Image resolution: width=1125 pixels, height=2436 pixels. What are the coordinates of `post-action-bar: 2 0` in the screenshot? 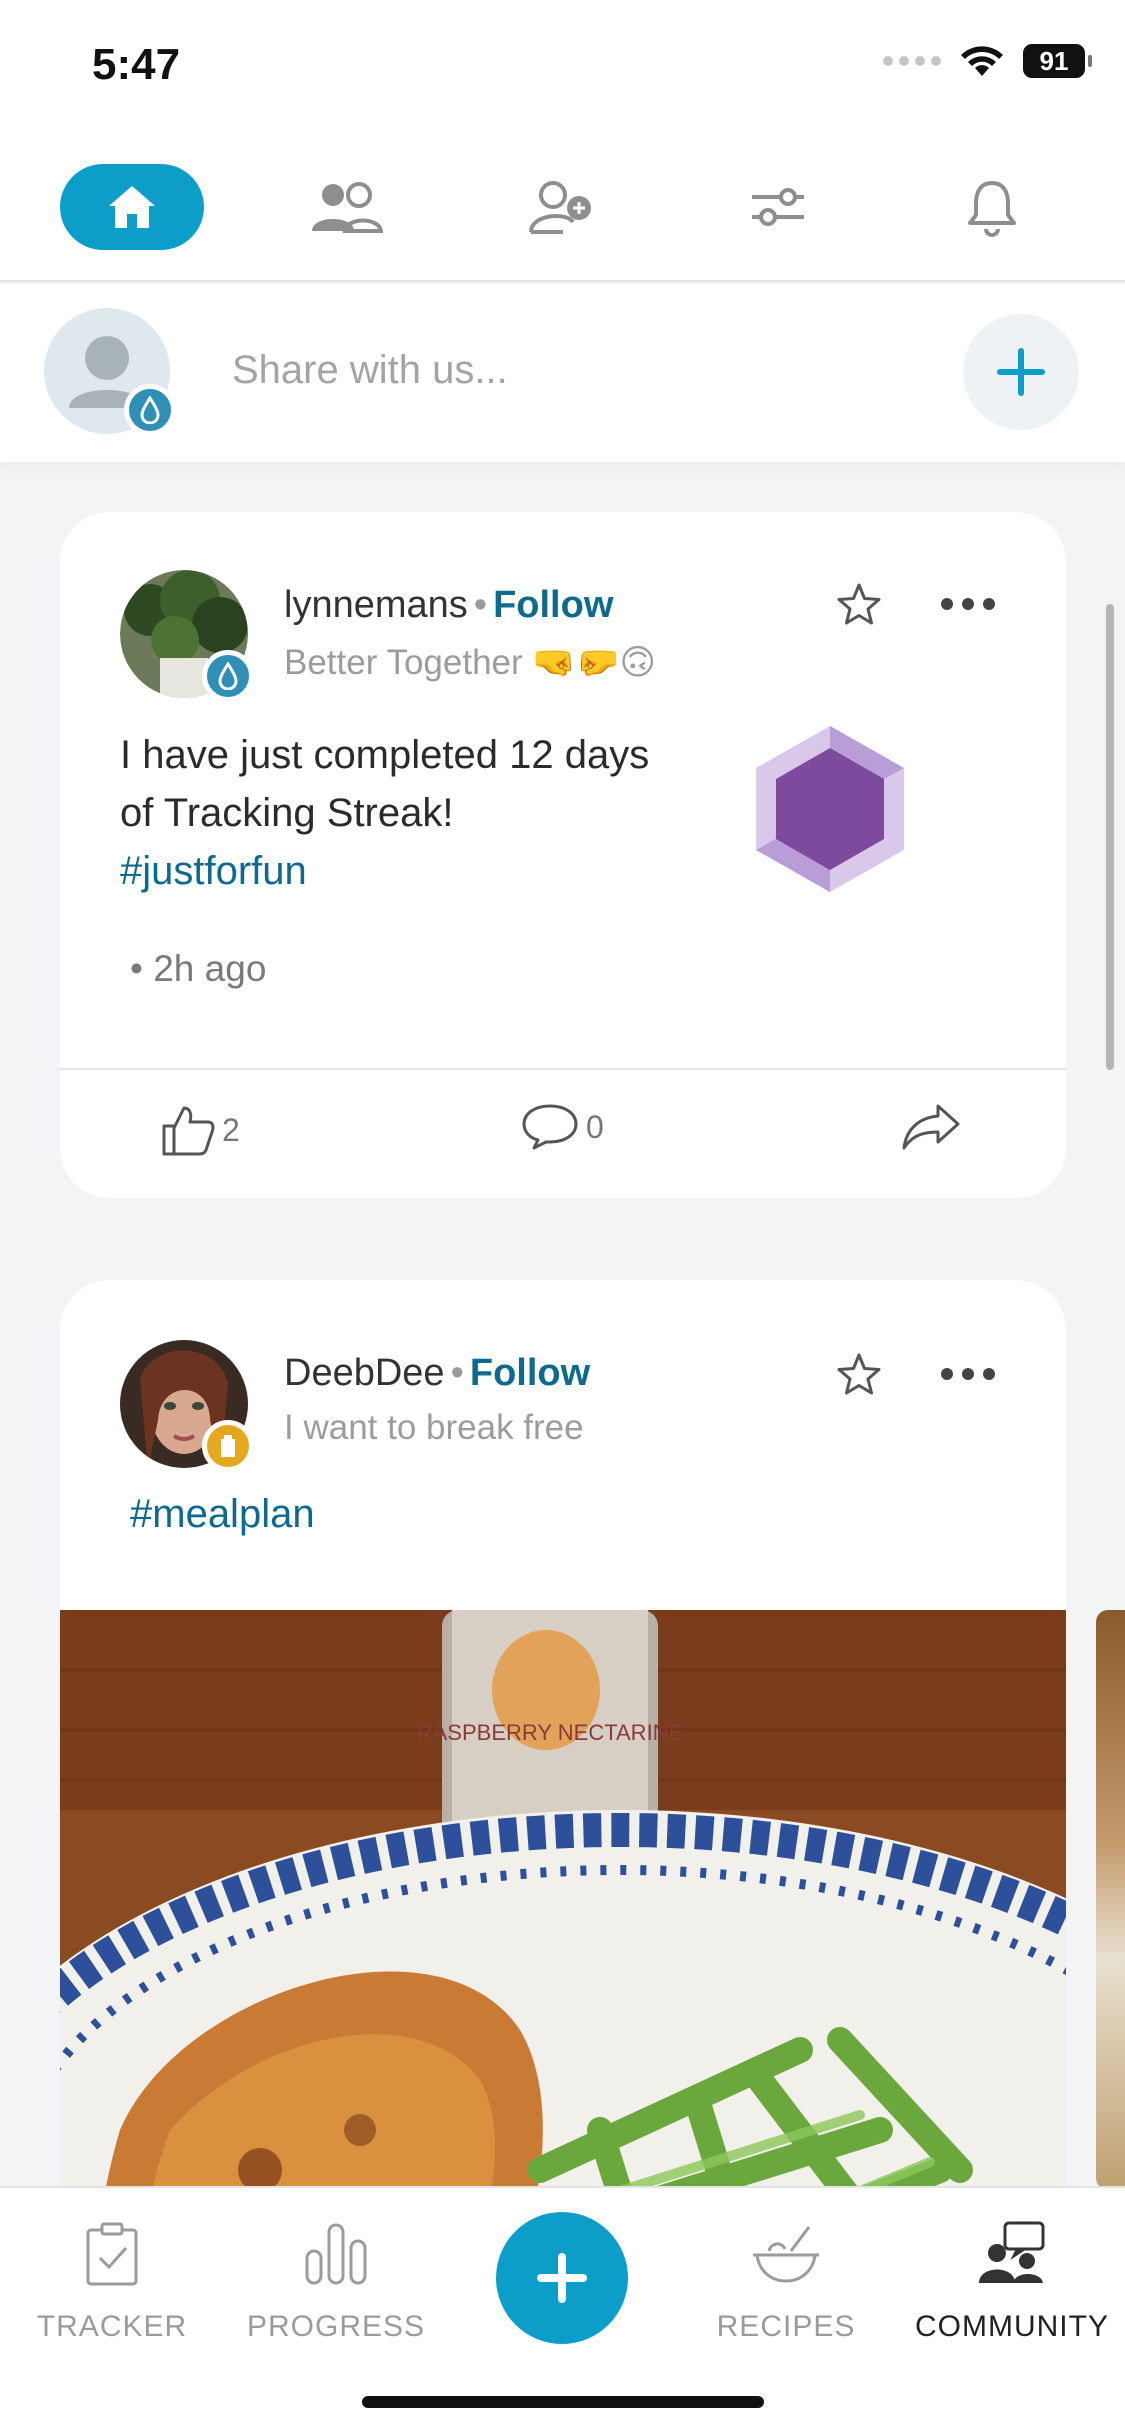 It's located at (563, 1134).